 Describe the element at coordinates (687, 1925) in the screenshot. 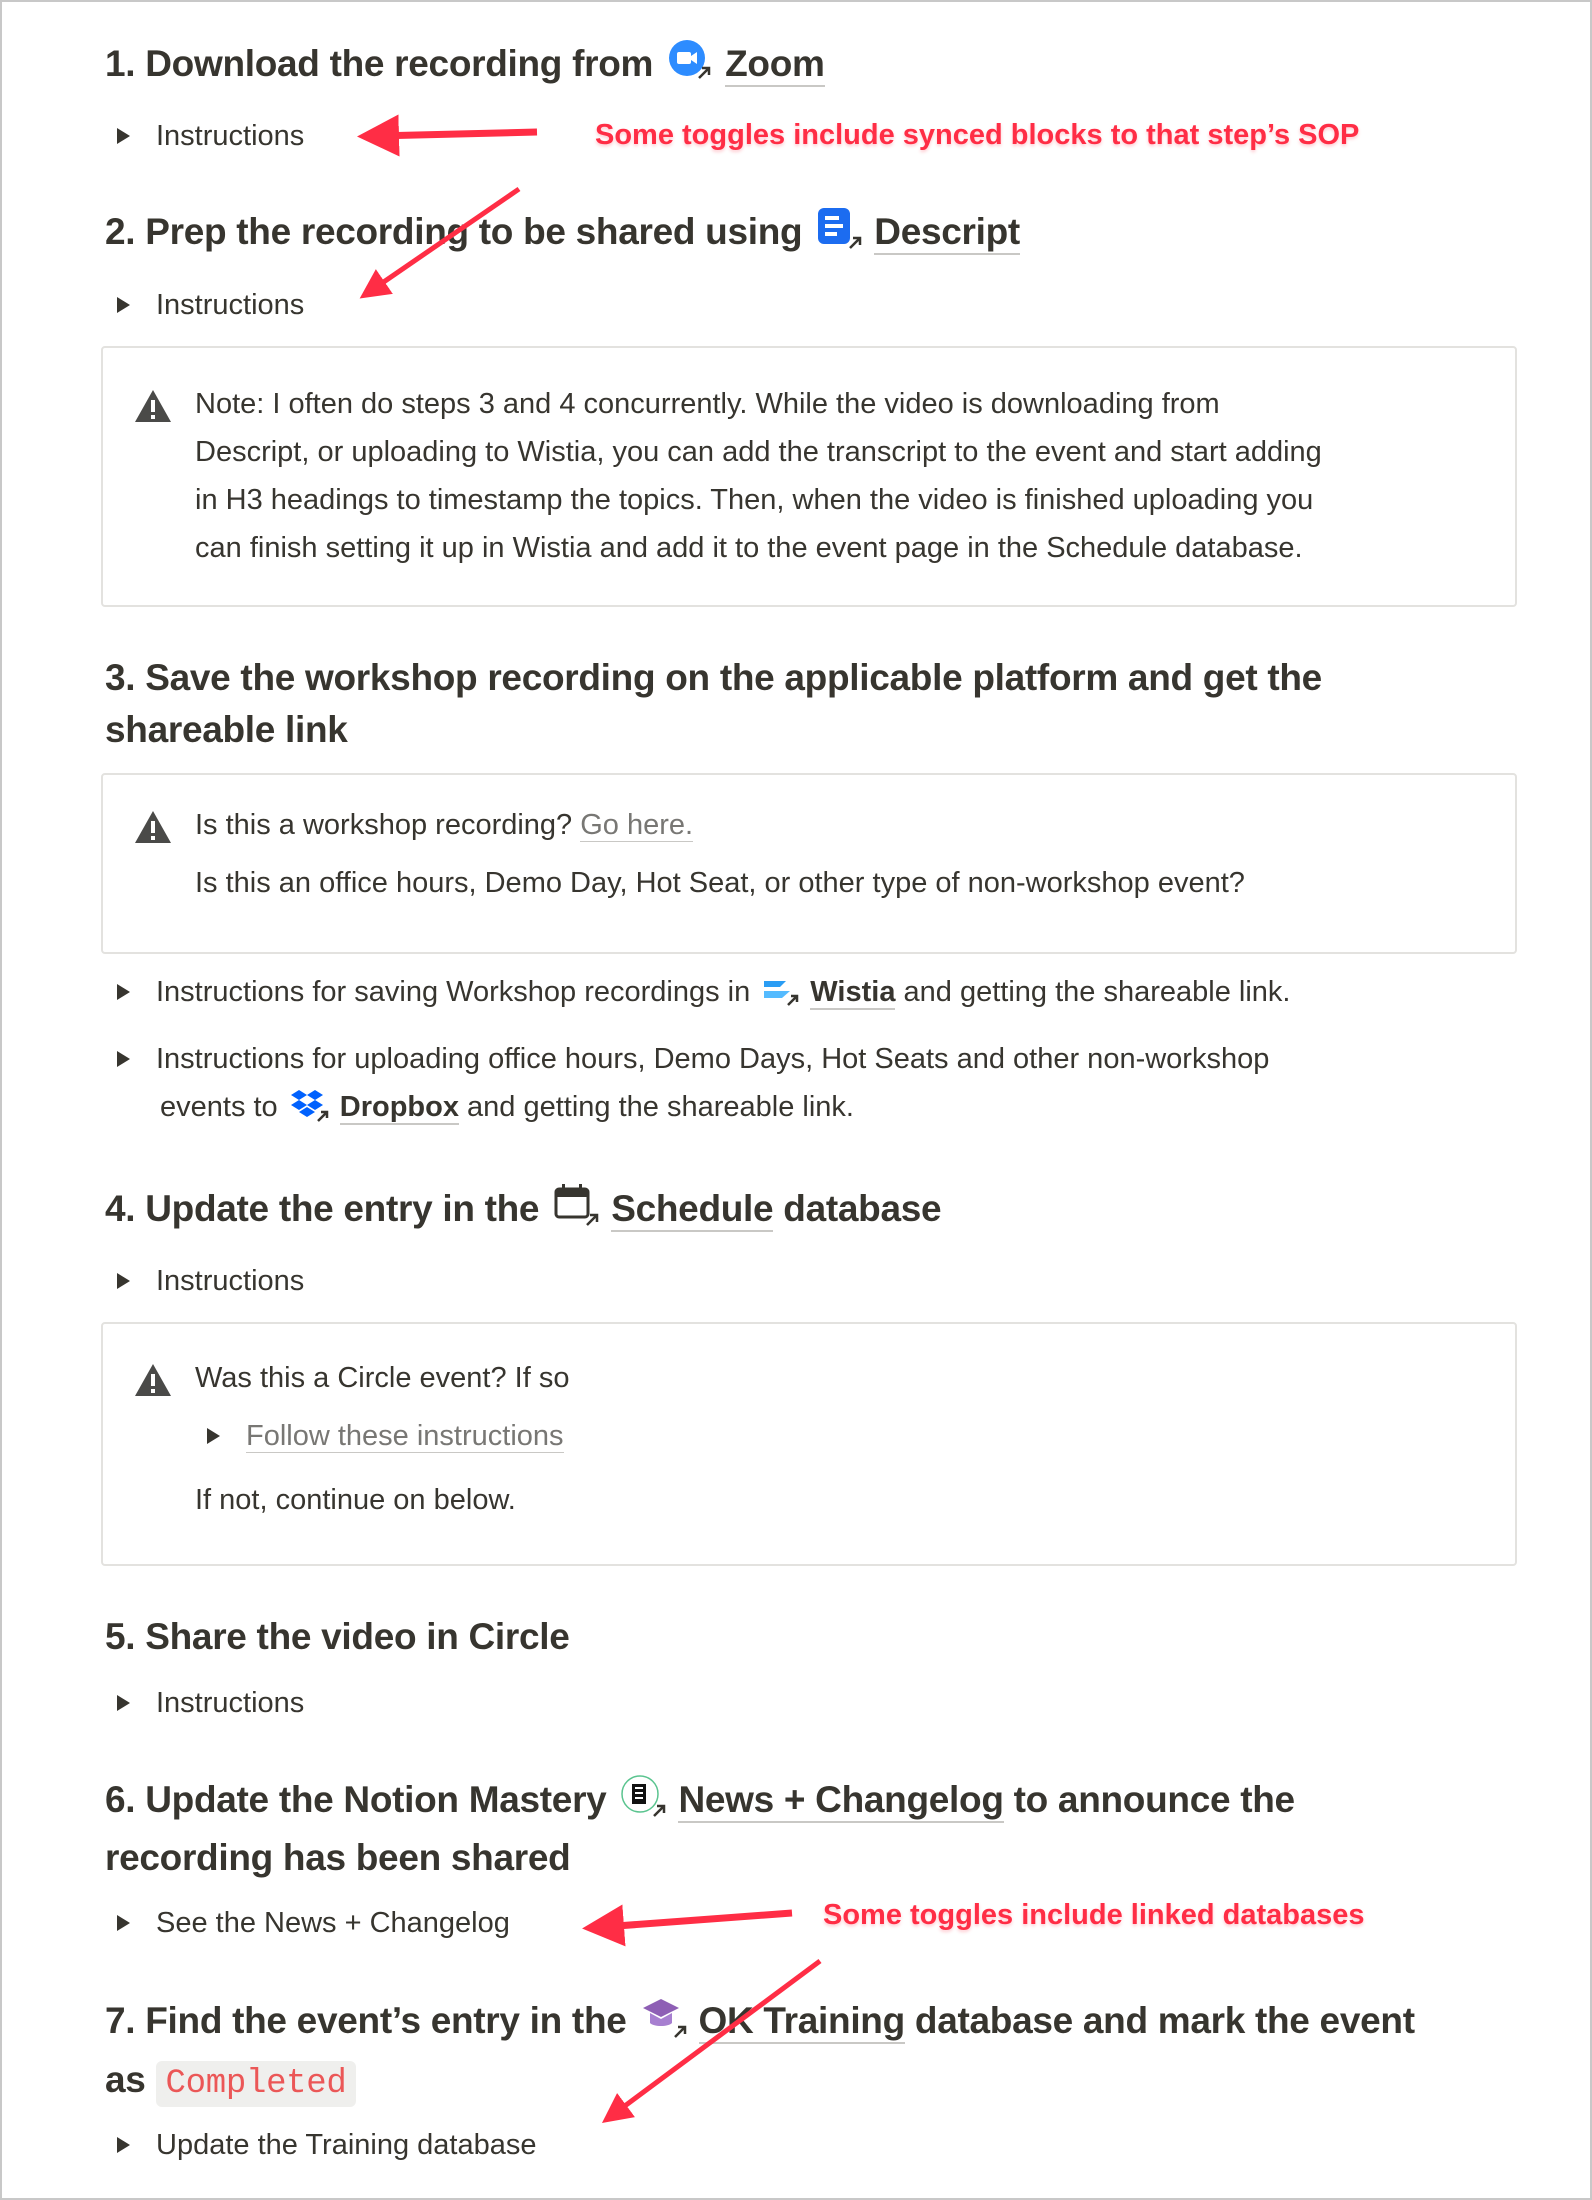

I see `arrow-to-step6-toggle` at that location.